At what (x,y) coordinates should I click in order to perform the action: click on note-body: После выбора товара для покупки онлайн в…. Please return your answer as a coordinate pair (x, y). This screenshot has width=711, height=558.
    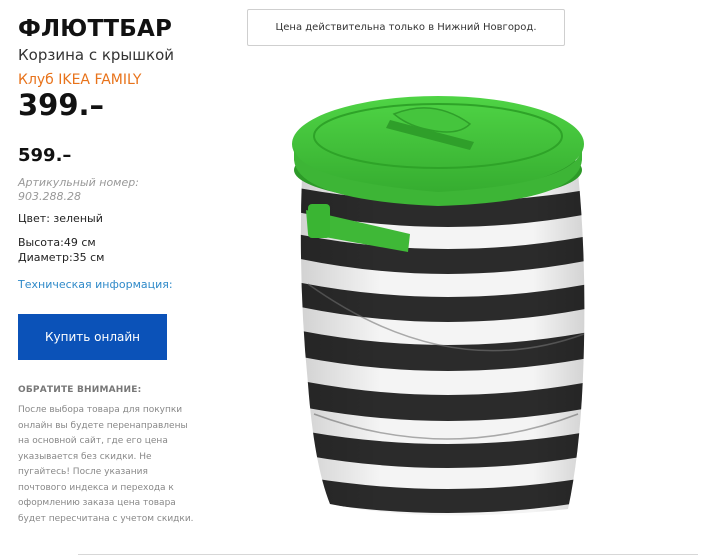
    Looking at the image, I should click on (106, 464).